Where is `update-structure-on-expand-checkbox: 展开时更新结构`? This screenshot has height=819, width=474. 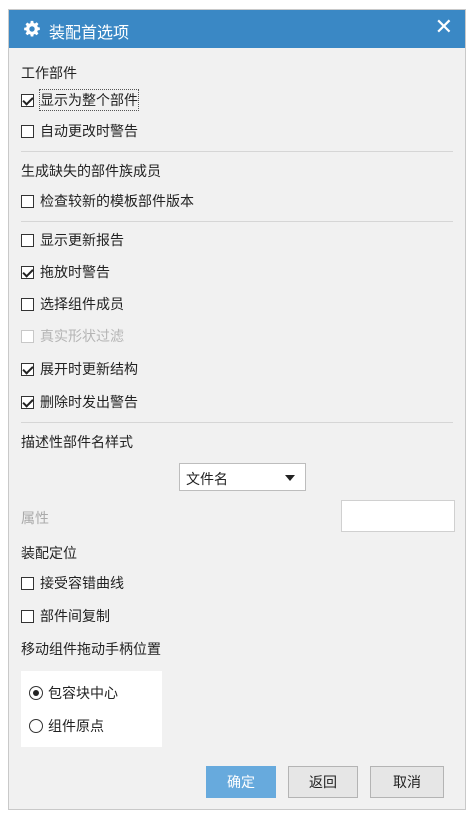 update-structure-on-expand-checkbox: 展开时更新结构 is located at coordinates (79, 369).